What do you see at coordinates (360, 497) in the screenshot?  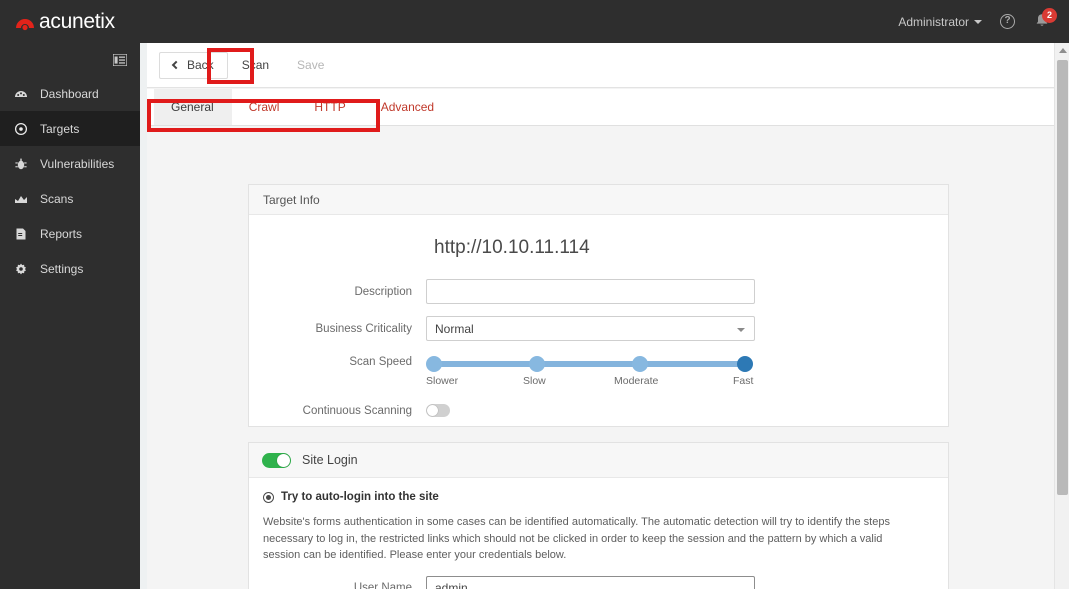 I see `auto-login-radio-label: Try to auto-login into the site` at bounding box center [360, 497].